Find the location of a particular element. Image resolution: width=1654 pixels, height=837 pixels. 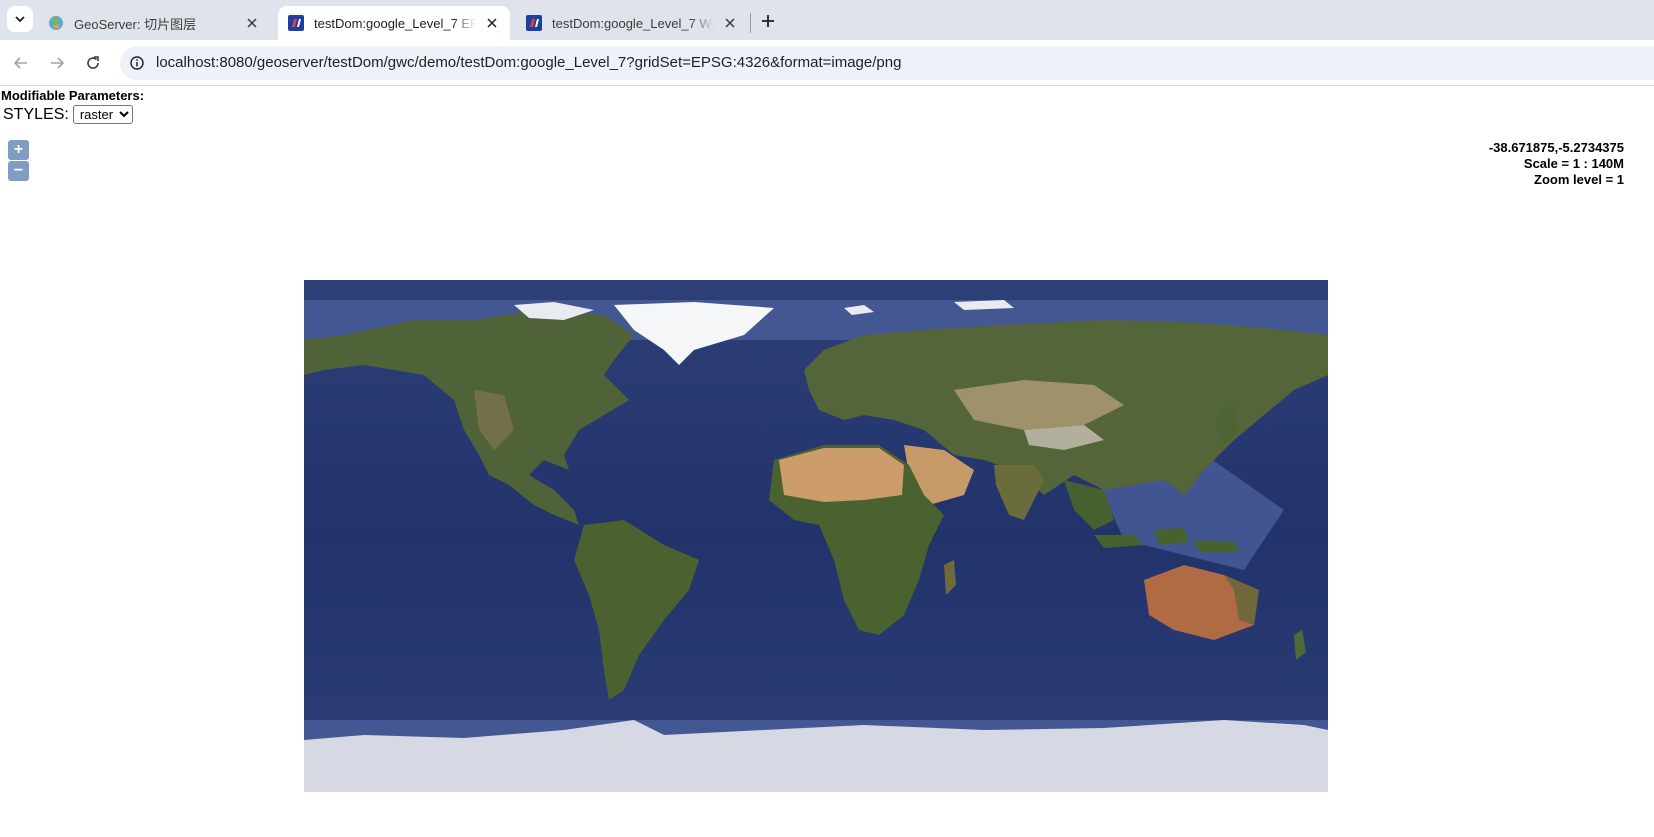

tab-search-button is located at coordinates (20, 19).